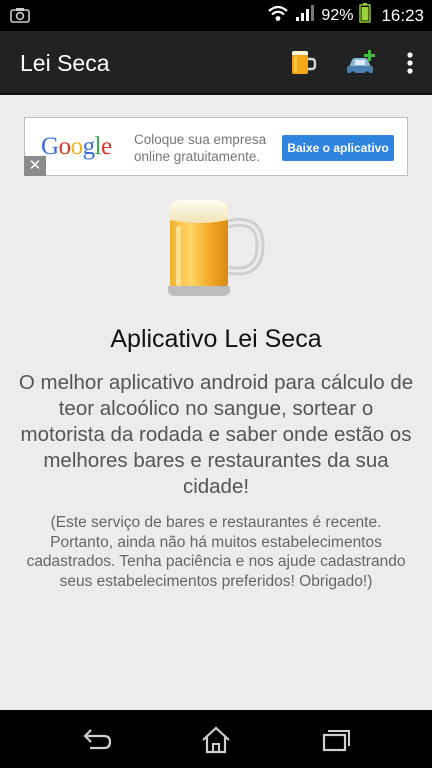 Image resolution: width=432 pixels, height=768 pixels. Describe the element at coordinates (65, 63) in the screenshot. I see `app-title: Lei Seca` at that location.